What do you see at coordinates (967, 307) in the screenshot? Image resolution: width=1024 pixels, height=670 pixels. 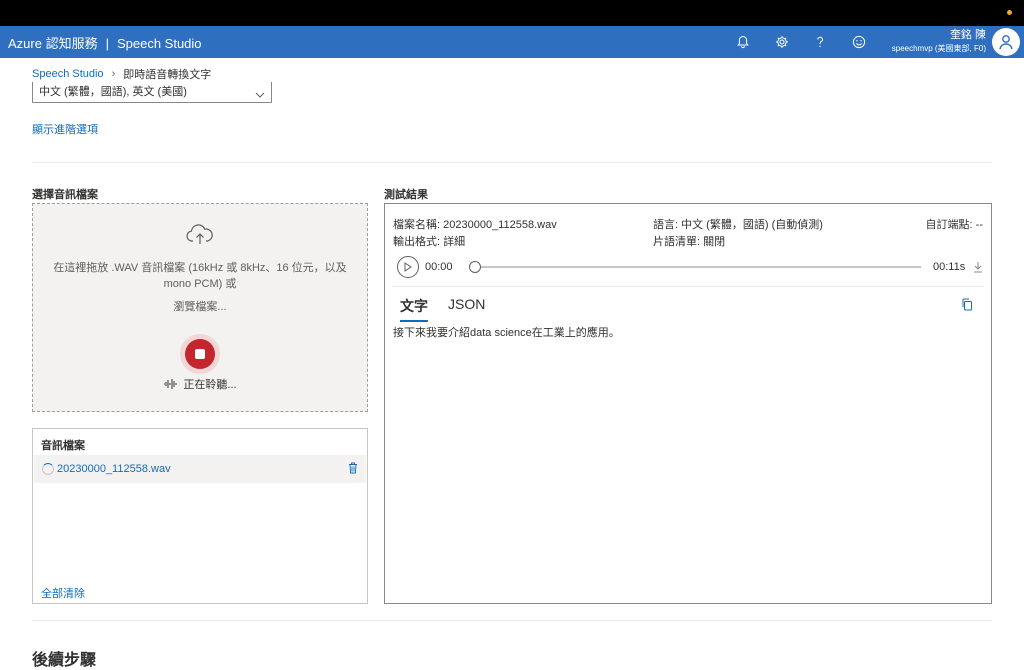 I see `copy-icon` at bounding box center [967, 307].